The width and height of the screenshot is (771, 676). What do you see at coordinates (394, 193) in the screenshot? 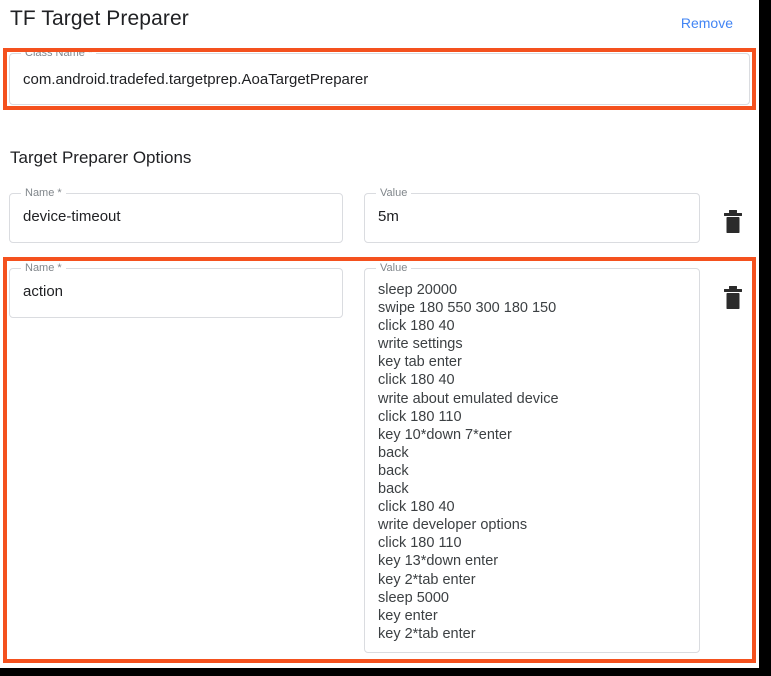
I see `option-value-label-1: Value` at bounding box center [394, 193].